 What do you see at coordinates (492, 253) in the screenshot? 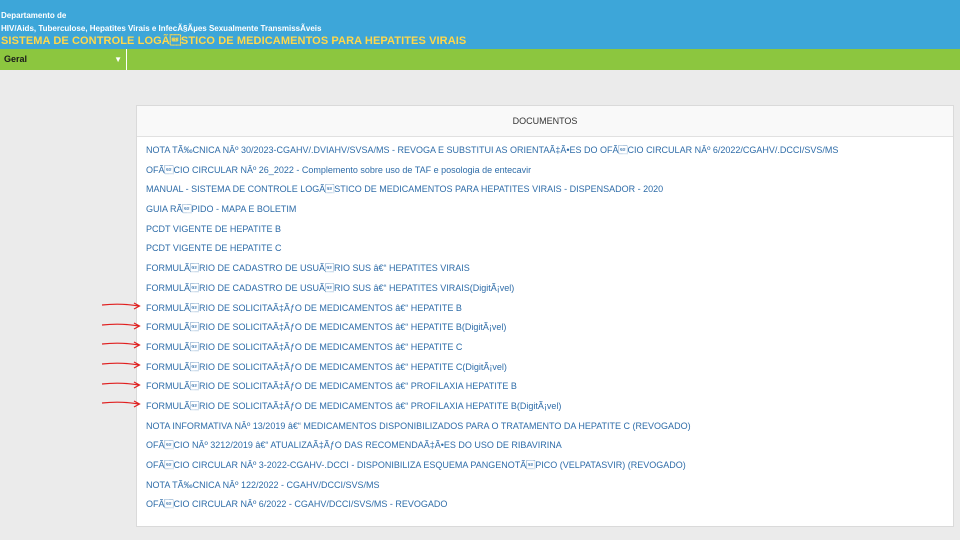
I see `document-link: PCDT VIGENTE DE HEPATITE C` at bounding box center [492, 253].